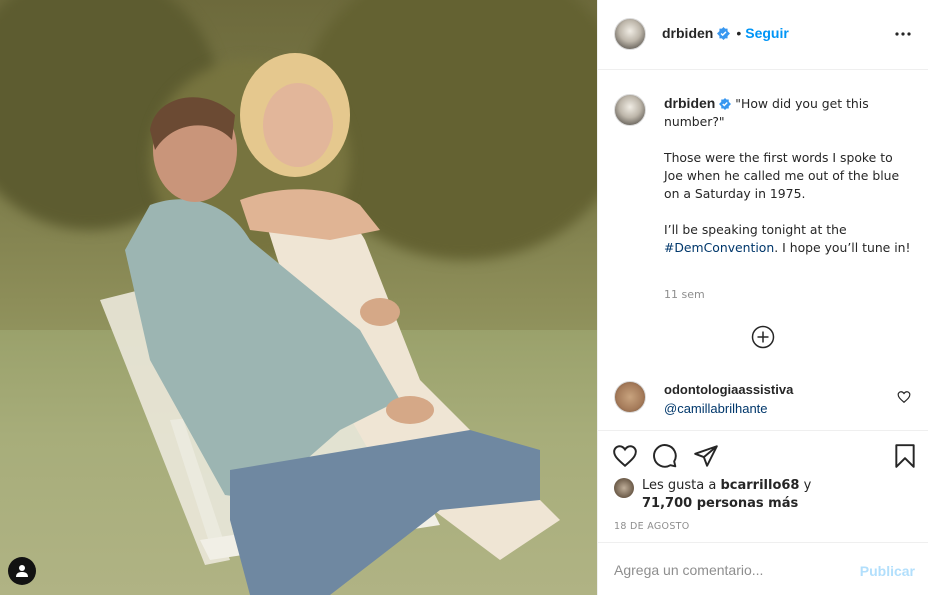 This screenshot has height=595, width=928. Describe the element at coordinates (665, 456) in the screenshot. I see `comment-icon` at that location.